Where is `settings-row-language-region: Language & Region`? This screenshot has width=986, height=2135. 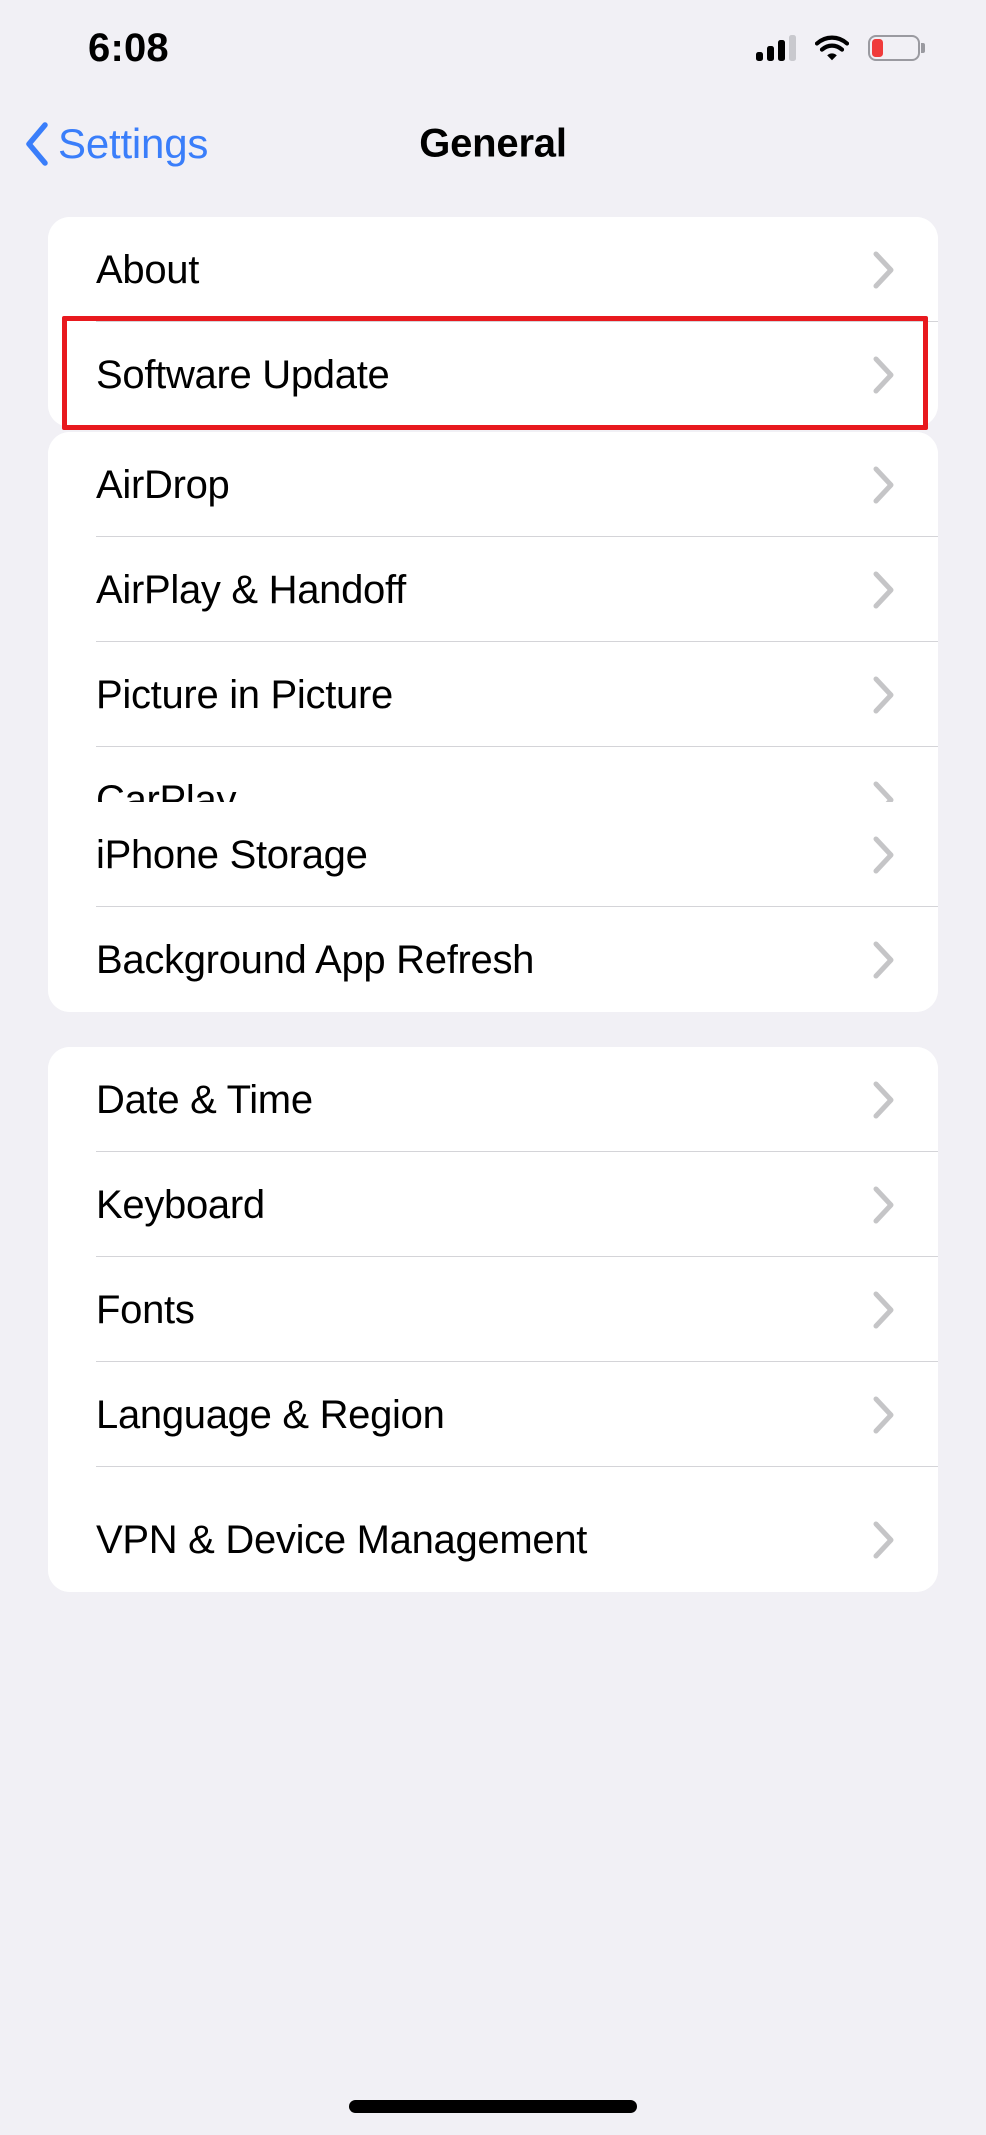
settings-row-language-region: Language & Region is located at coordinates (493, 1414).